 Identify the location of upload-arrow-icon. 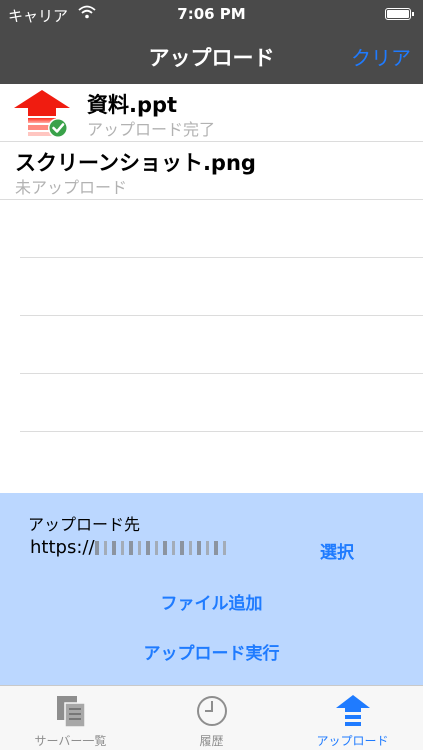
(352, 710).